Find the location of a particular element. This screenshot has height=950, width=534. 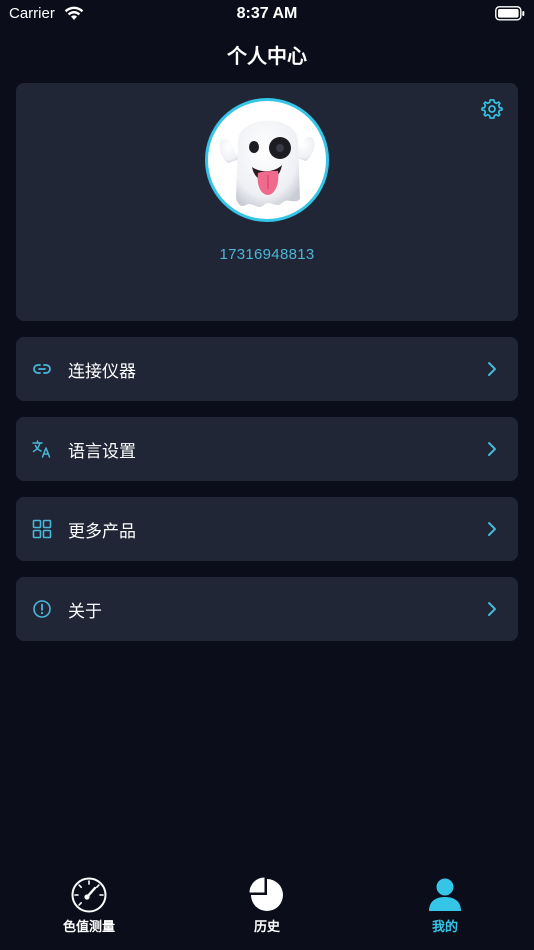

tab-history: 历史 is located at coordinates (267, 908).